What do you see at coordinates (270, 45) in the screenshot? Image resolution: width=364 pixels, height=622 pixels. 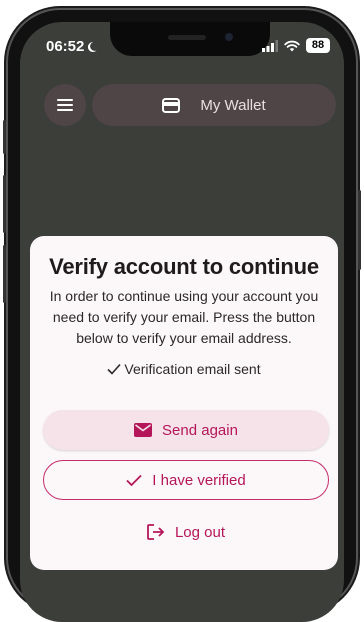 I see `signal-icon` at bounding box center [270, 45].